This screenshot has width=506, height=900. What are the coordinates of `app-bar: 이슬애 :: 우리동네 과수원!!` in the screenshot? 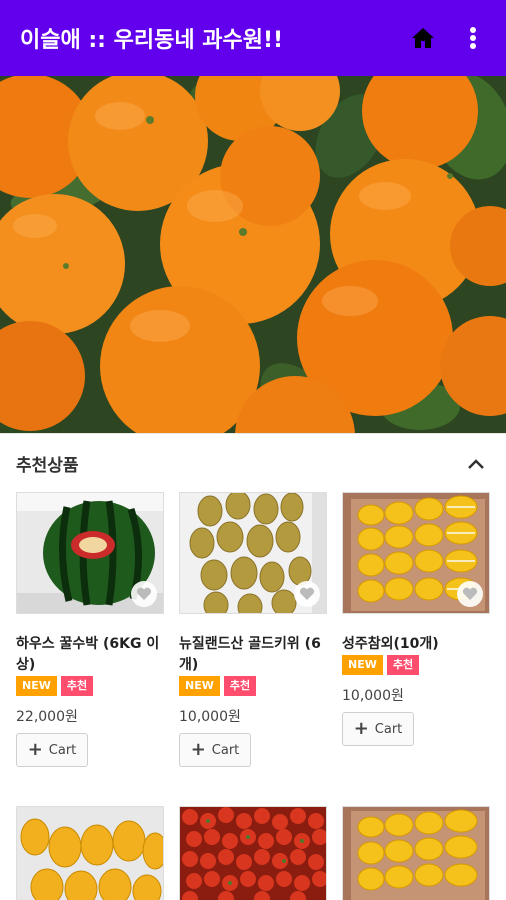 It's located at (253, 38).